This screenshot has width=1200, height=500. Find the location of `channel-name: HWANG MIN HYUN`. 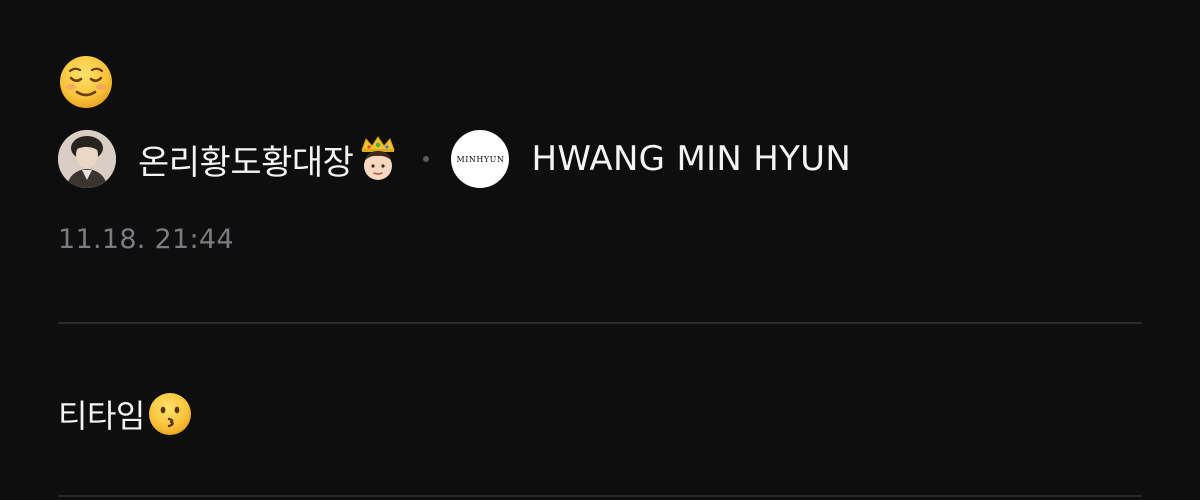

channel-name: HWANG MIN HYUN is located at coordinates (691, 159).